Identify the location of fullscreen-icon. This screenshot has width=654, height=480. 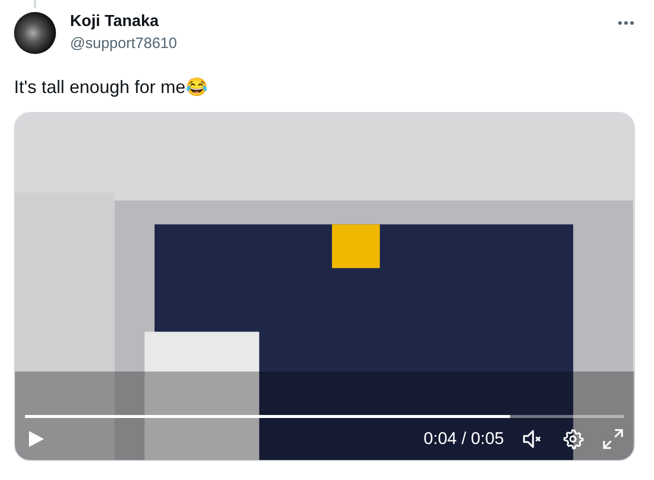
(613, 439).